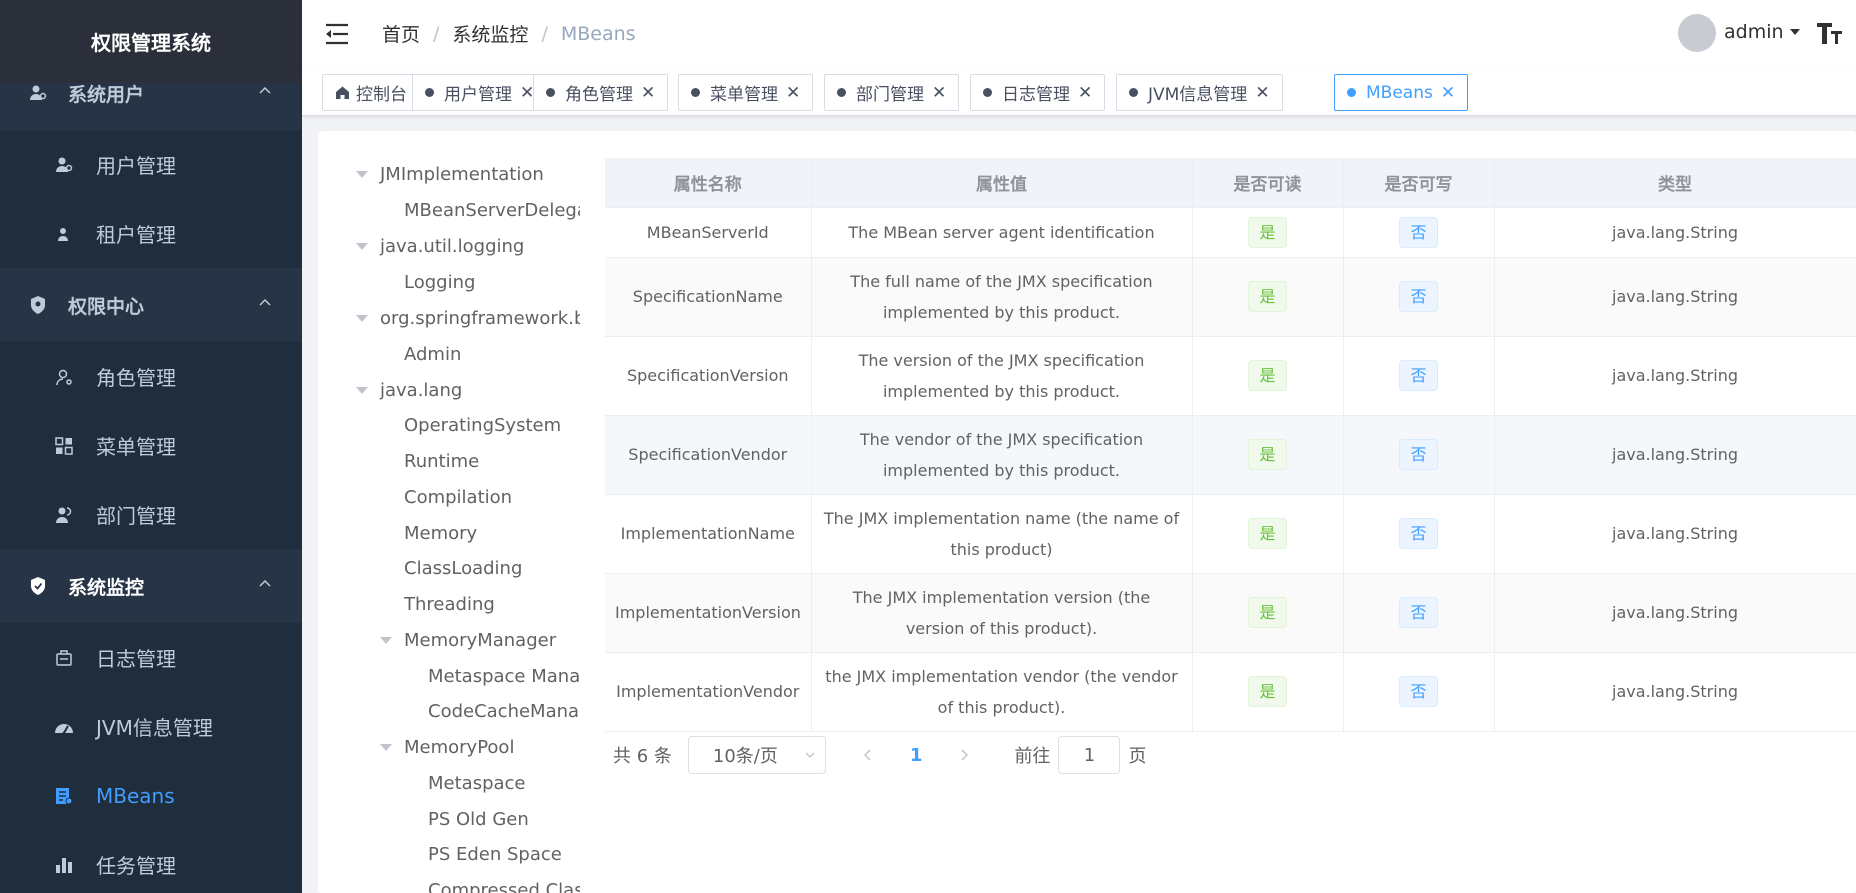 Image resolution: width=1856 pixels, height=893 pixels. I want to click on sidebar-item-role-management: 角色管理, so click(151, 376).